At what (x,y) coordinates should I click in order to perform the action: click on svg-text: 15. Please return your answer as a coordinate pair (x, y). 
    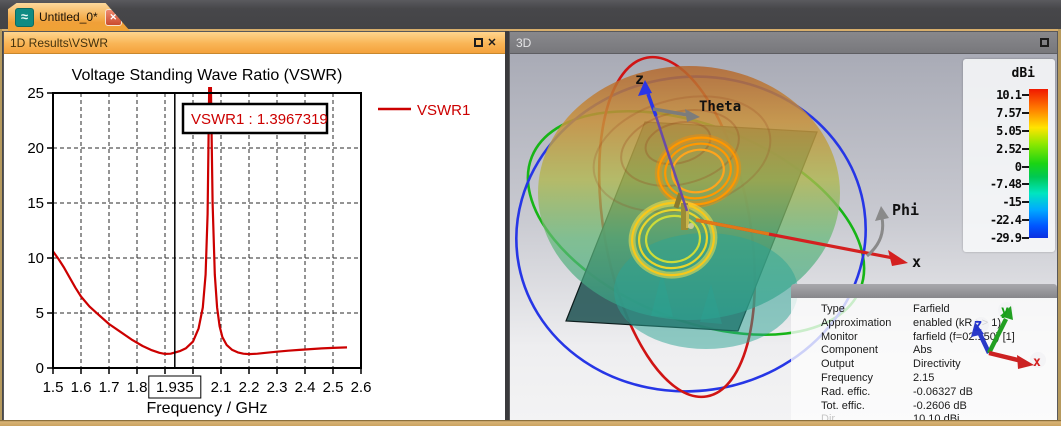
    Looking at the image, I should click on (35, 203).